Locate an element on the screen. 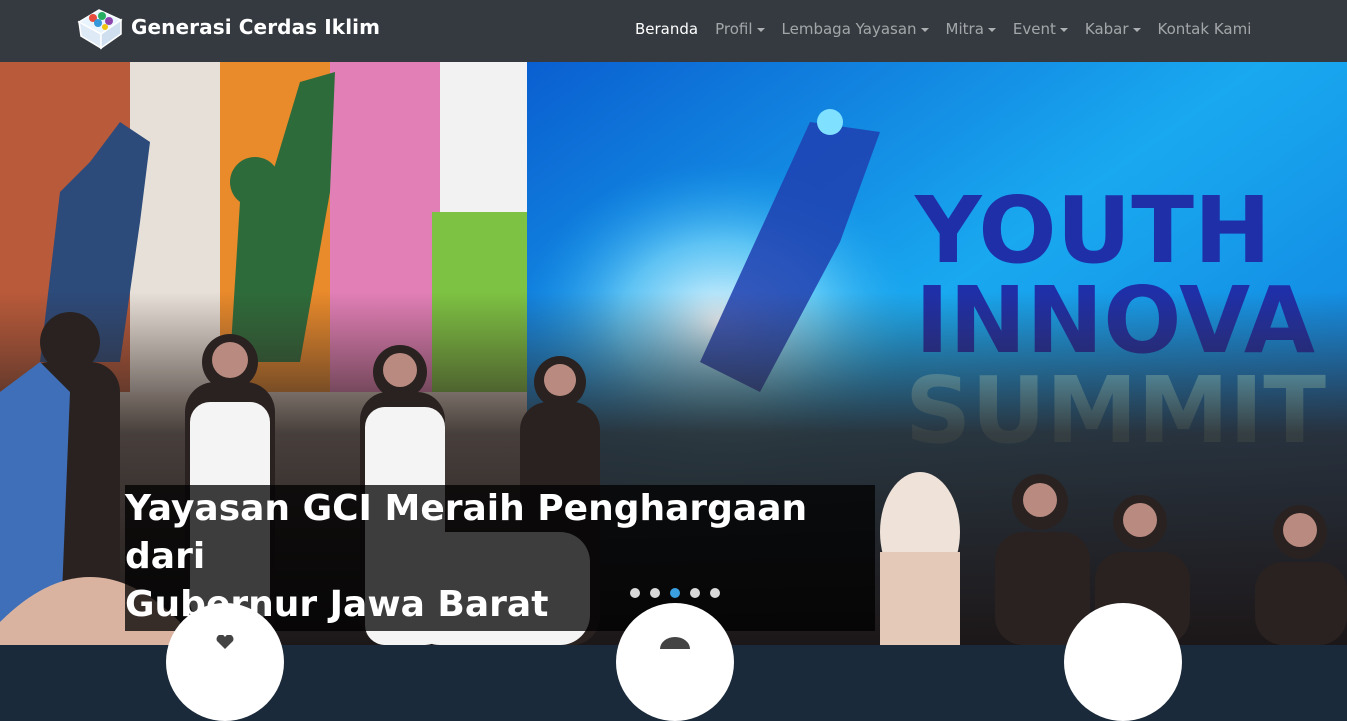  nav-label: Event is located at coordinates (1034, 29).